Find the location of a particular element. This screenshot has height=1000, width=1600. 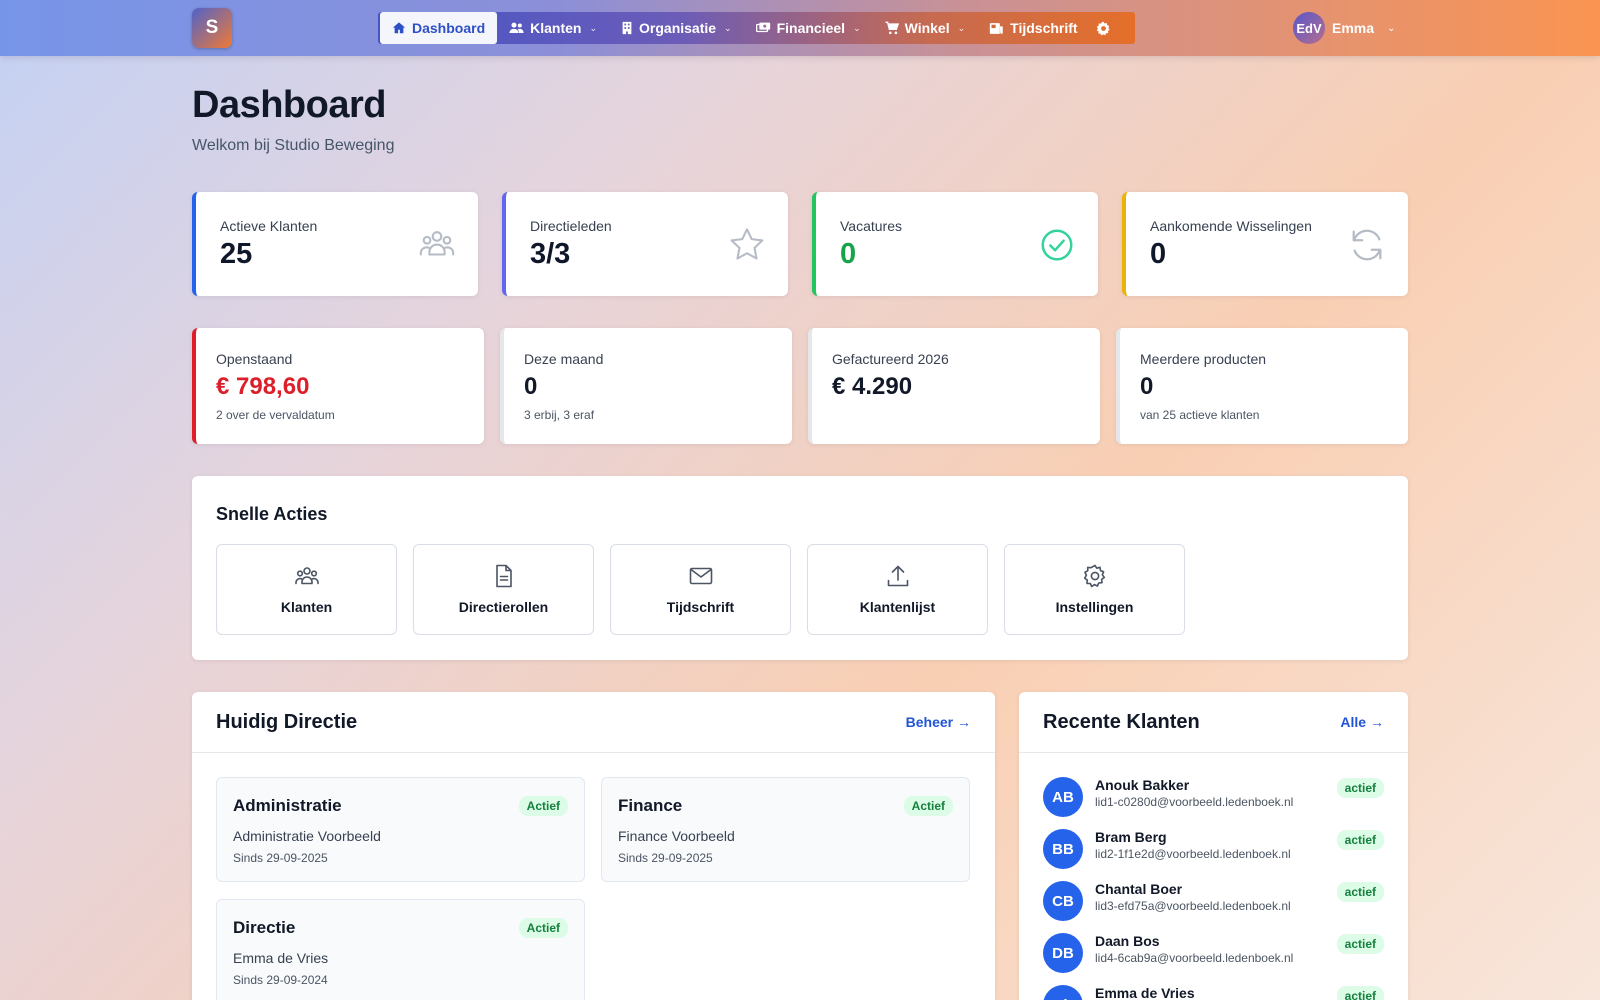

stat-label: Aankomende Wisselingen is located at coordinates (1231, 226).